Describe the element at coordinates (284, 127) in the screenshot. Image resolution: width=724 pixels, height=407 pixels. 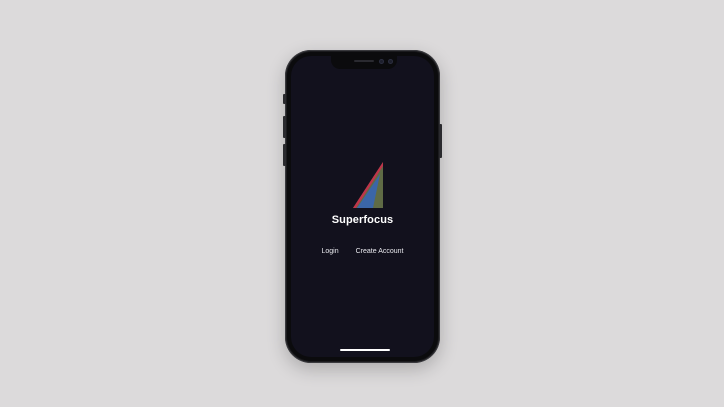
I see `volume-up-button` at that location.